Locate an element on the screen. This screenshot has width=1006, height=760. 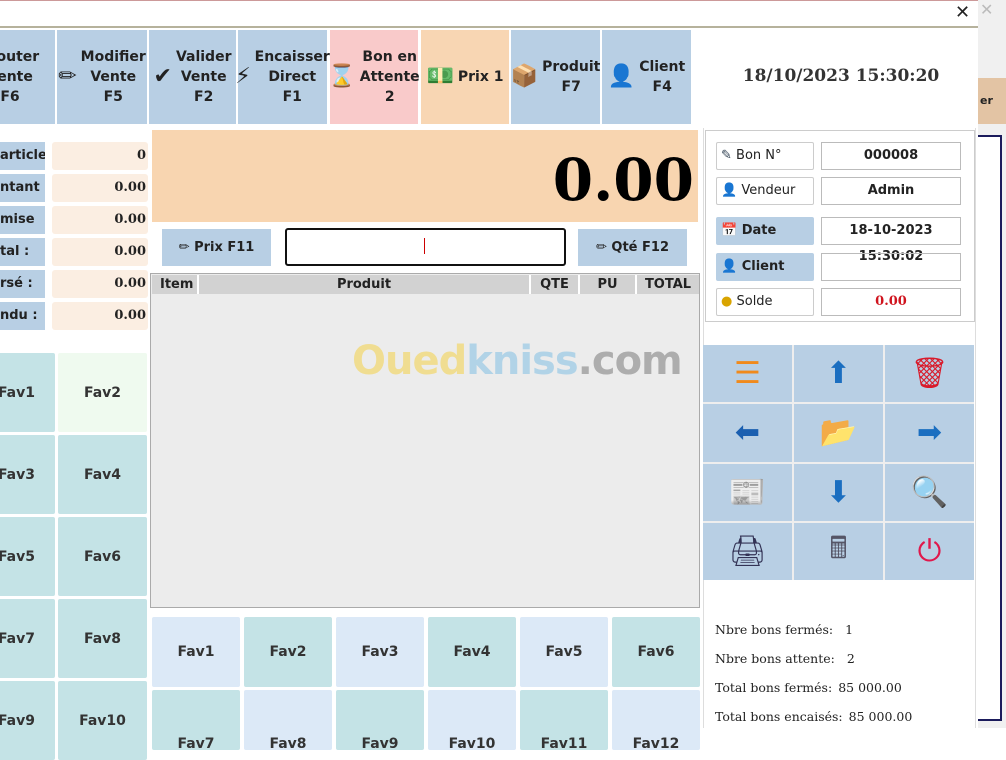
arrow-right-icon: ➡ is located at coordinates (929, 433).